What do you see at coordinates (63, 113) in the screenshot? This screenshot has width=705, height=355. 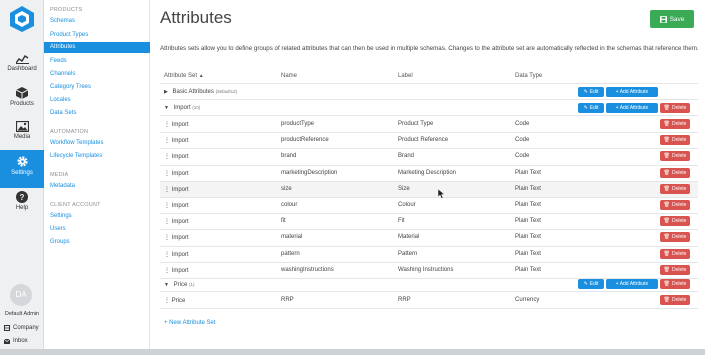 I see `subnav-item-data-sets: Data Sets` at bounding box center [63, 113].